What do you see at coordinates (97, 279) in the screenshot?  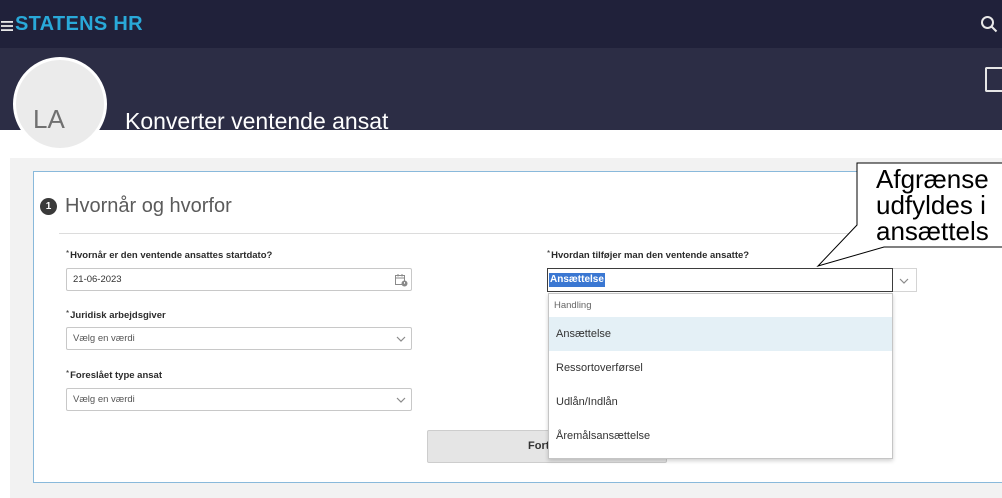 I see `start-date-value: 21-06-2023` at bounding box center [97, 279].